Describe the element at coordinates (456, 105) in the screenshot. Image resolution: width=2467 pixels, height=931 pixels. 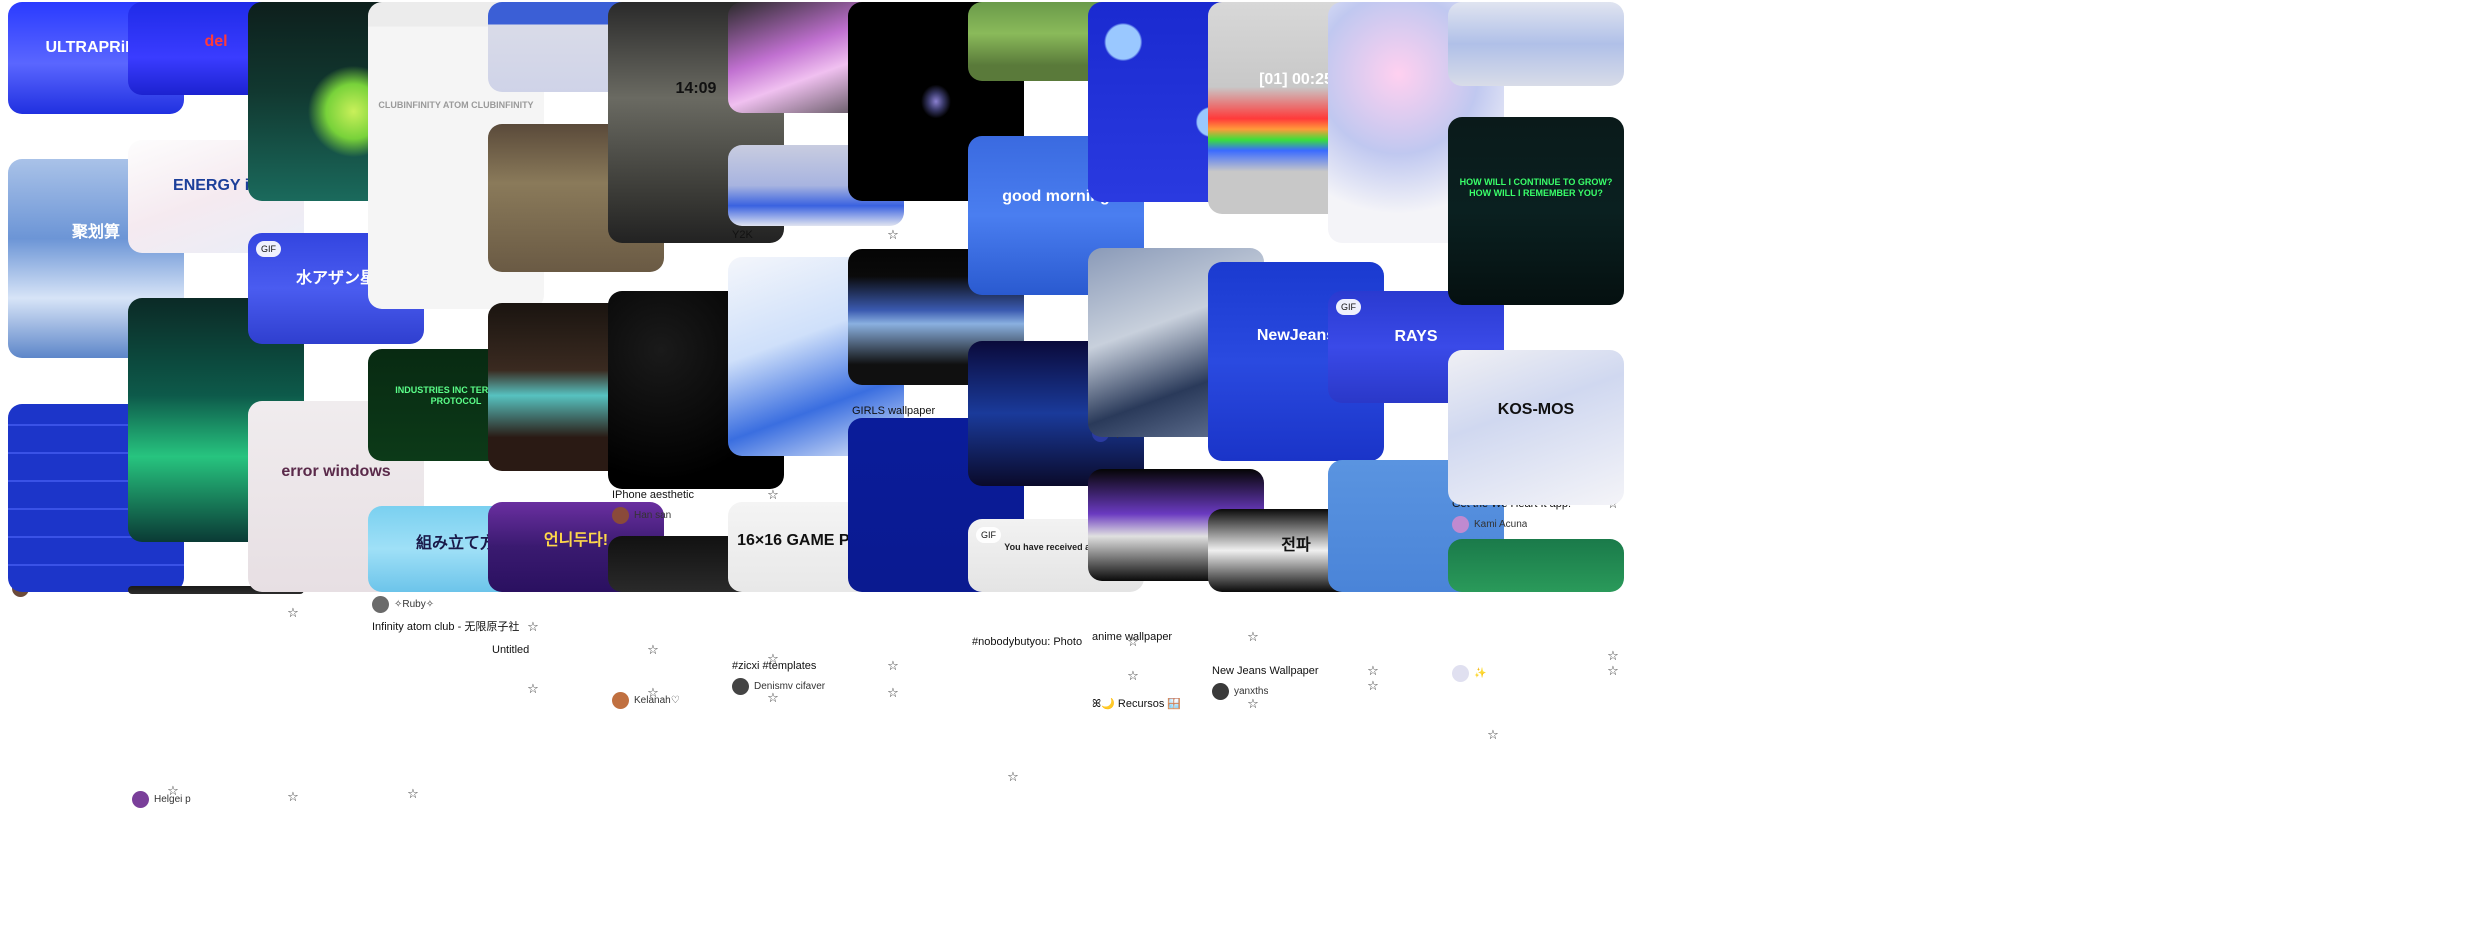
I see `pin-image-text: CLUBINFINITY ATOM CLUBINFINITY` at that location.